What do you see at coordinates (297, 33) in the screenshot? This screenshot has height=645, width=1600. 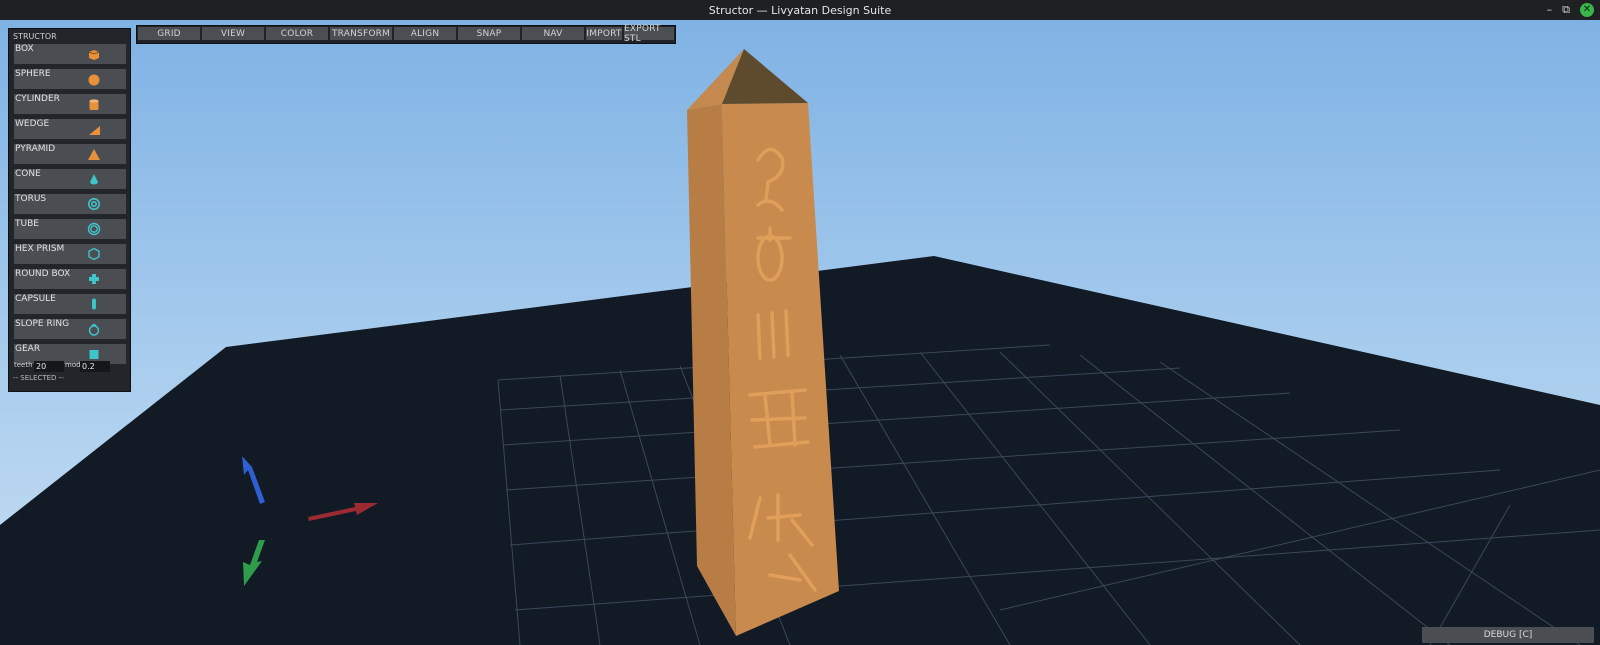 I see `toolbar-color-button: COLOR` at bounding box center [297, 33].